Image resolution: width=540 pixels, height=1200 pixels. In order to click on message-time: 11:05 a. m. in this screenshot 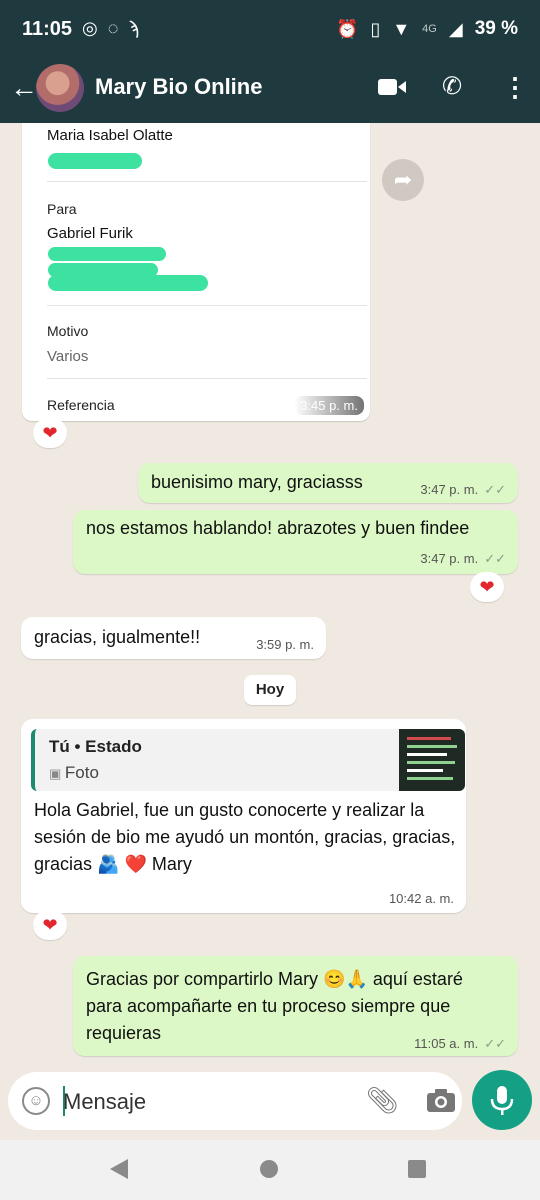, I will do `click(446, 1043)`.